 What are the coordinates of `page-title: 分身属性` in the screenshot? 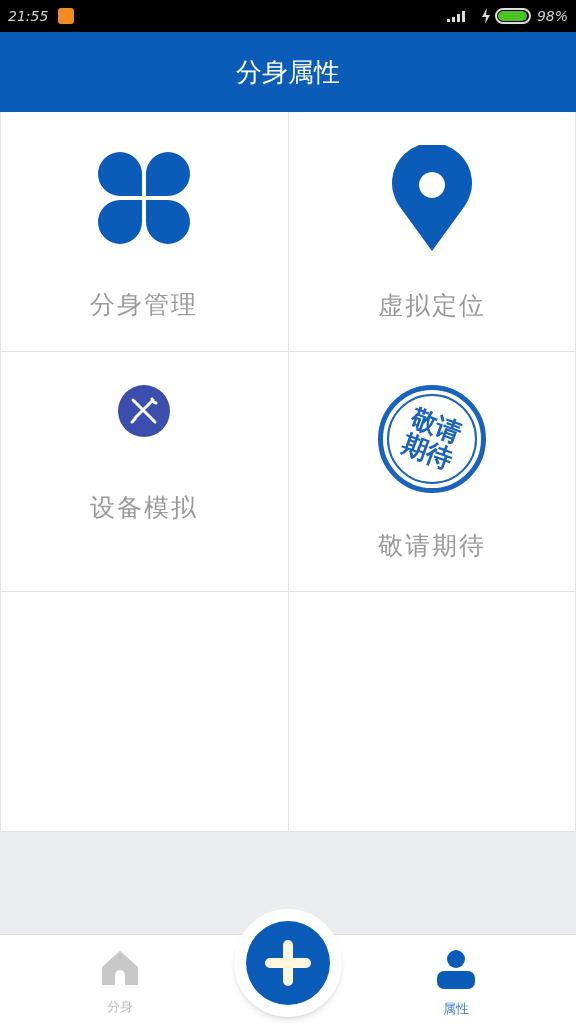 It's located at (288, 72).